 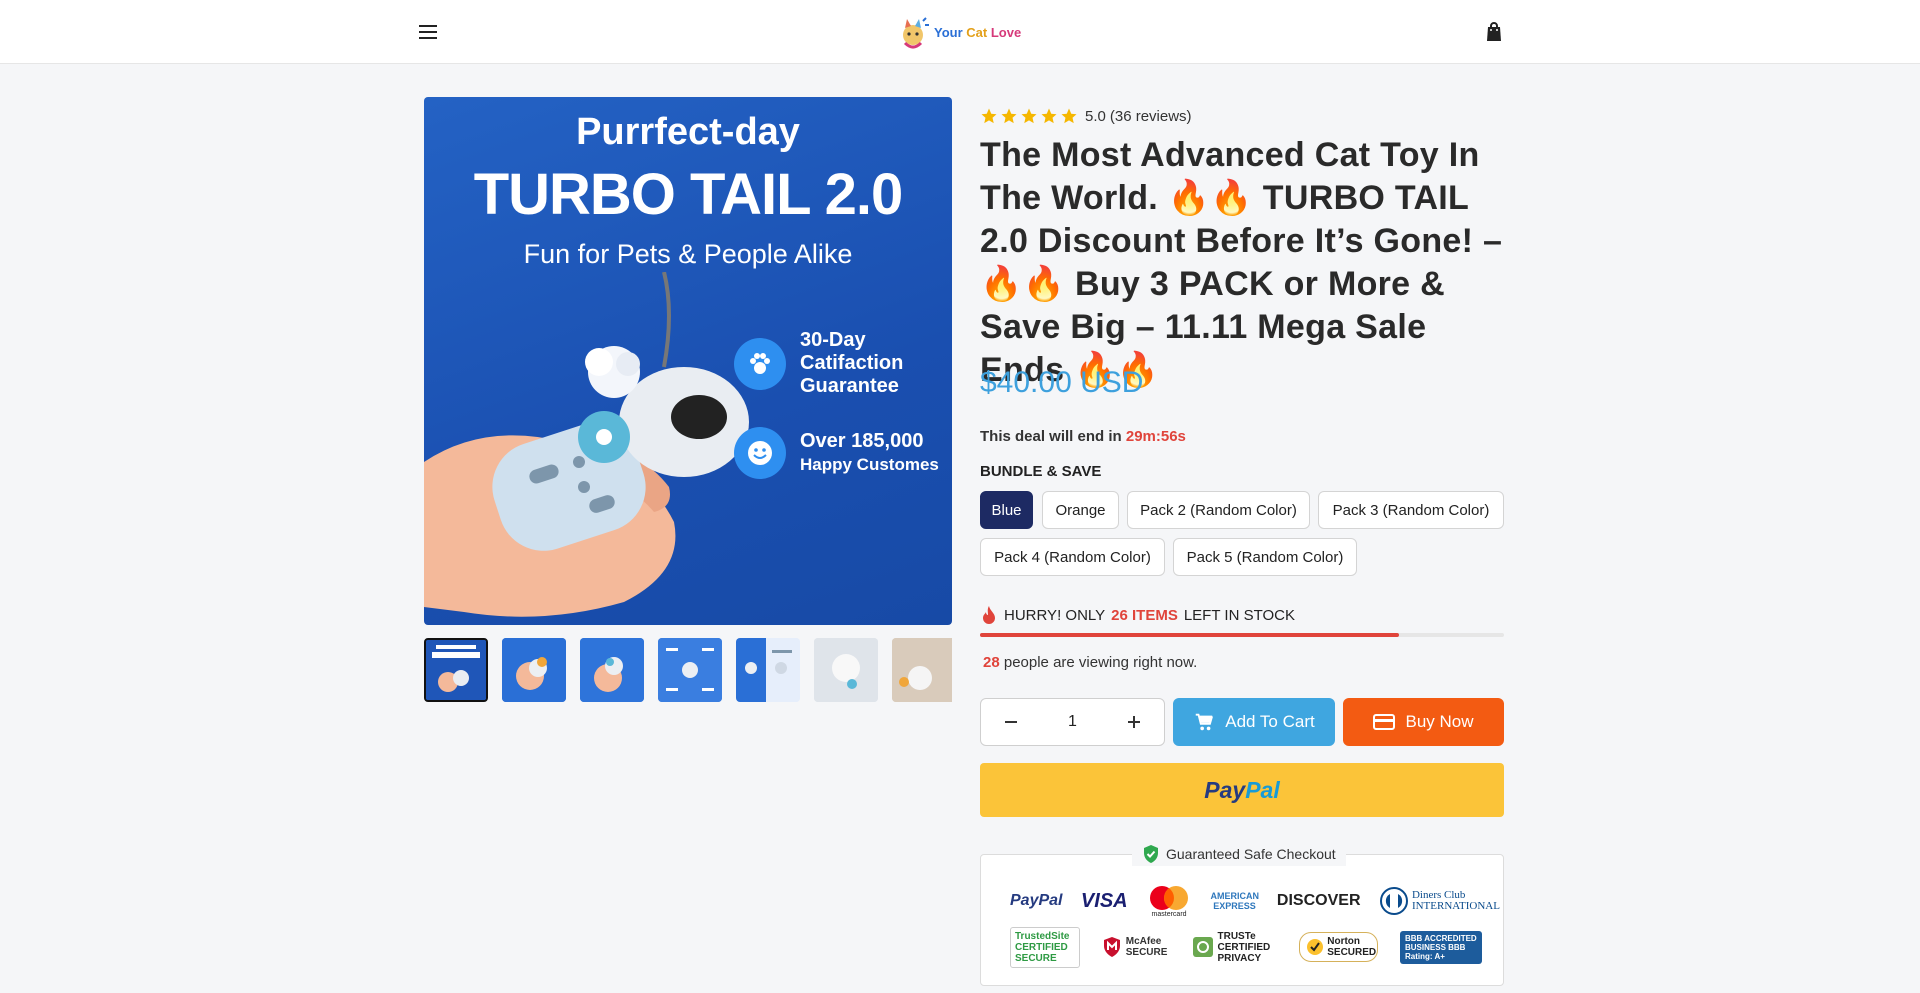 I want to click on site-logo: Your Cat Love, so click(x=958, y=32).